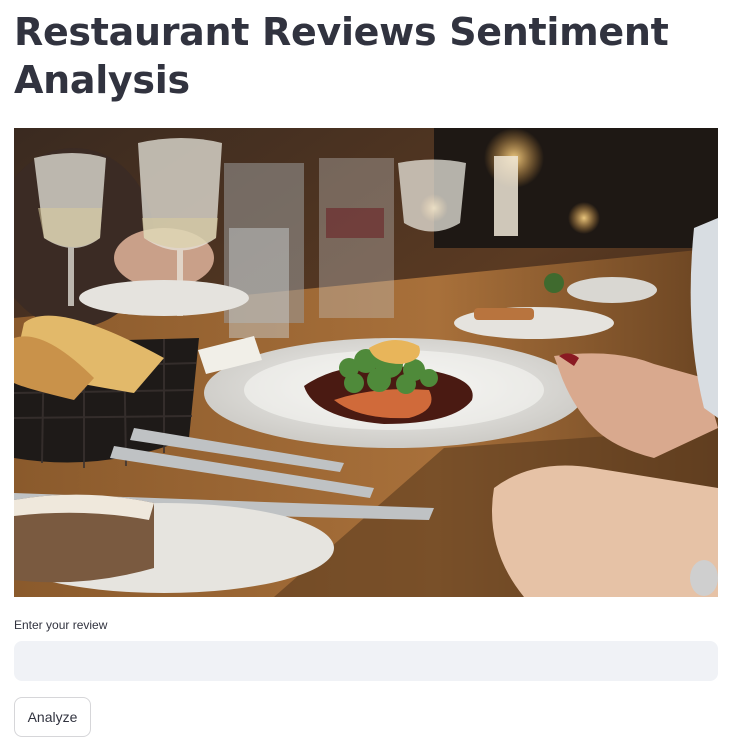 The width and height of the screenshot is (753, 753). What do you see at coordinates (366, 661) in the screenshot?
I see `review-input` at bounding box center [366, 661].